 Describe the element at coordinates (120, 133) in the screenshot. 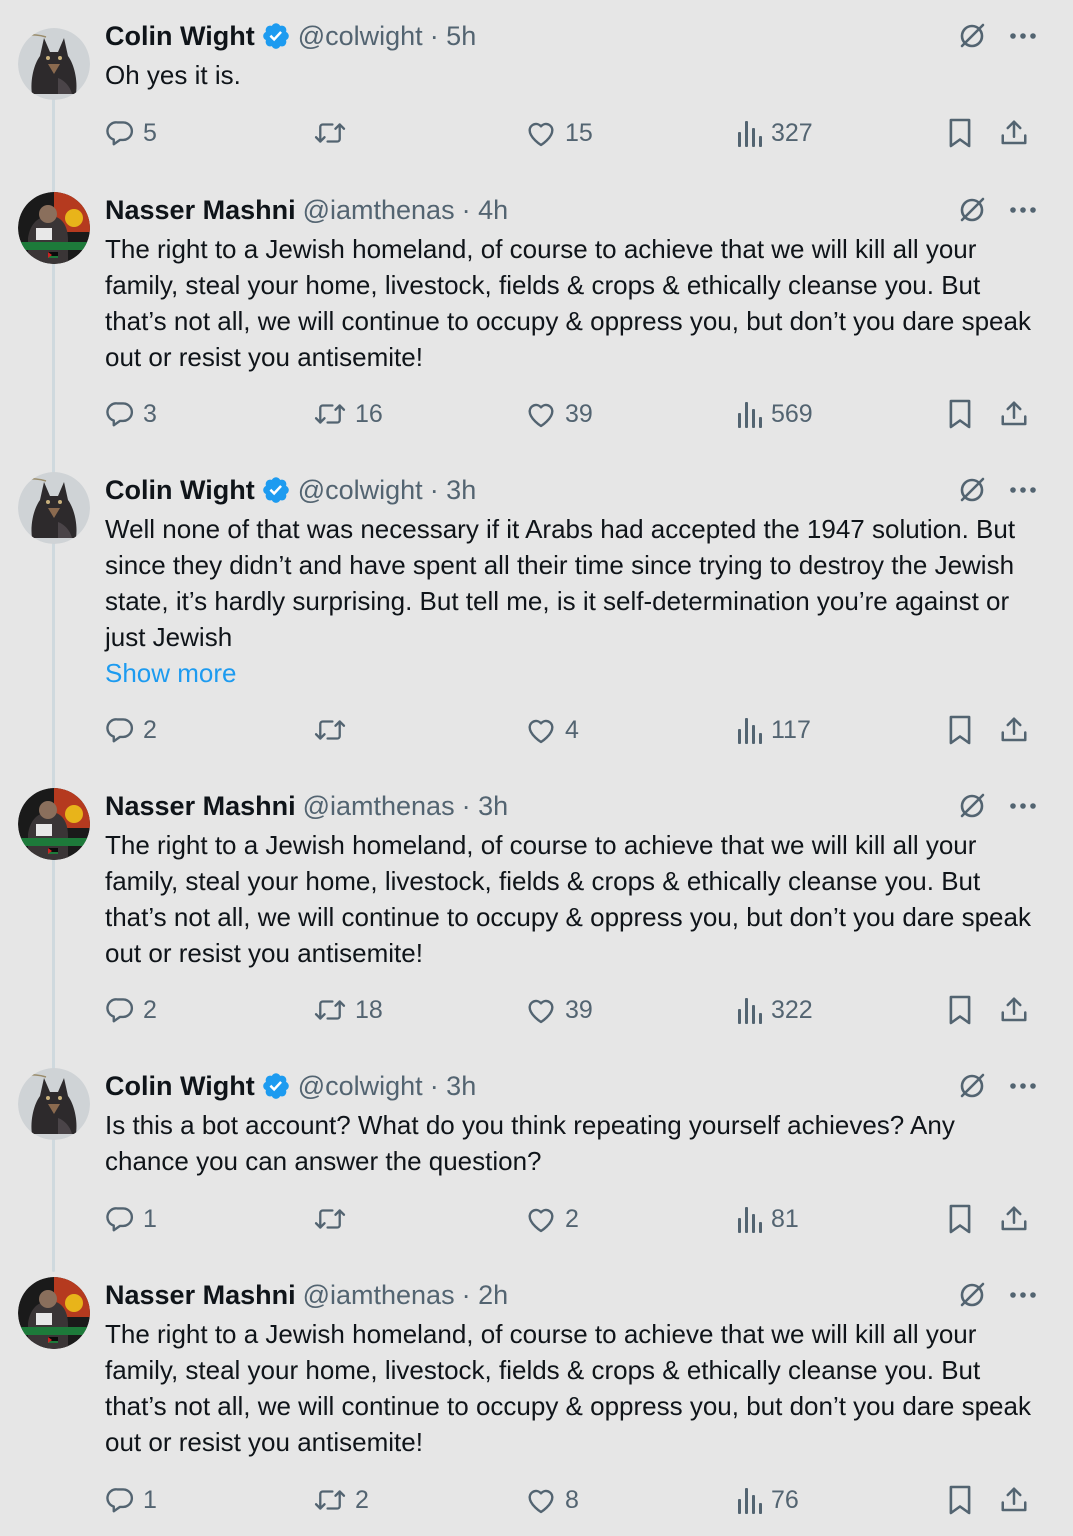

I see `reply-icon` at that location.